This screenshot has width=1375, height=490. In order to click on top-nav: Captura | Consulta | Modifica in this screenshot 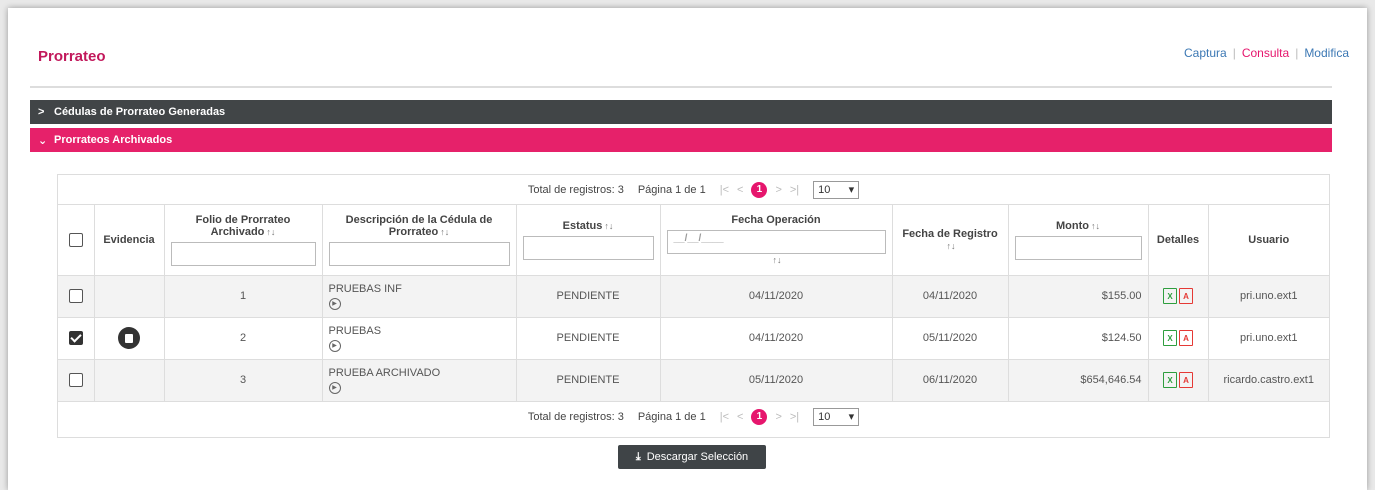, I will do `click(1266, 53)`.